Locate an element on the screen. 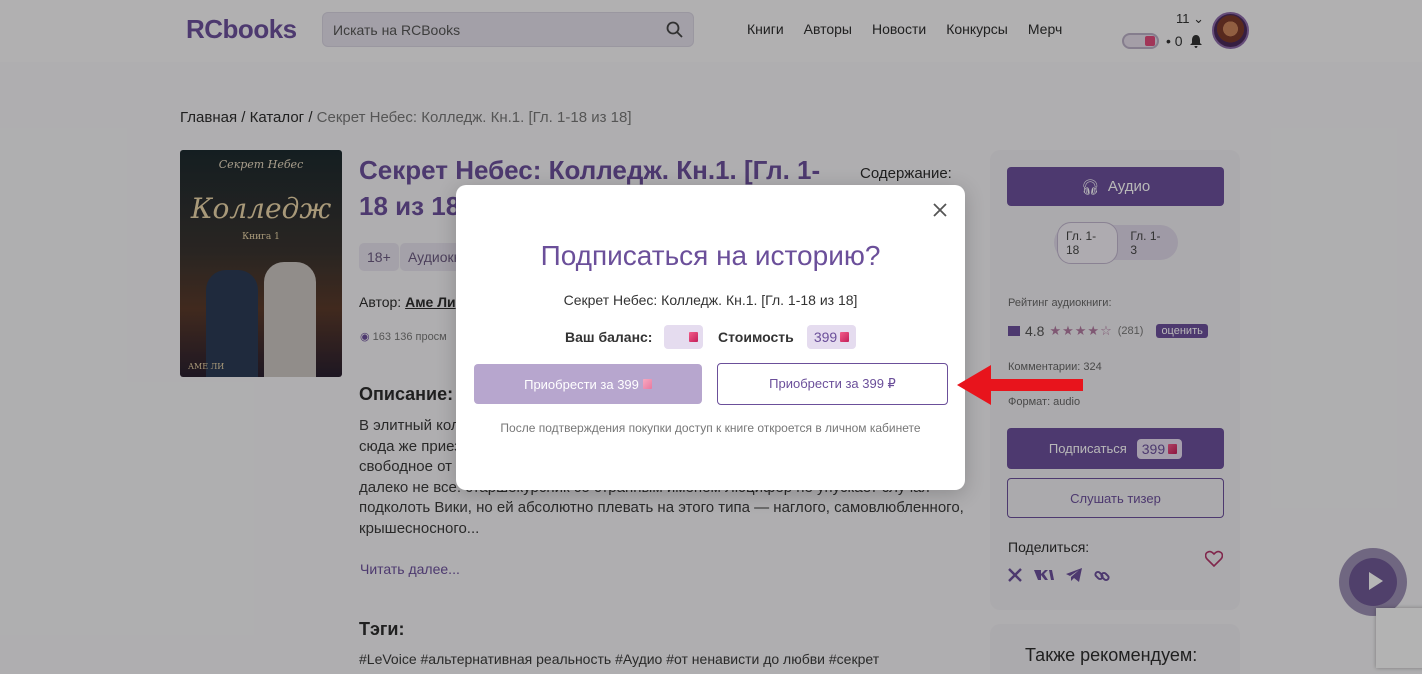 The image size is (1422, 674). balance-label: Ваш баланс: is located at coordinates (609, 337).